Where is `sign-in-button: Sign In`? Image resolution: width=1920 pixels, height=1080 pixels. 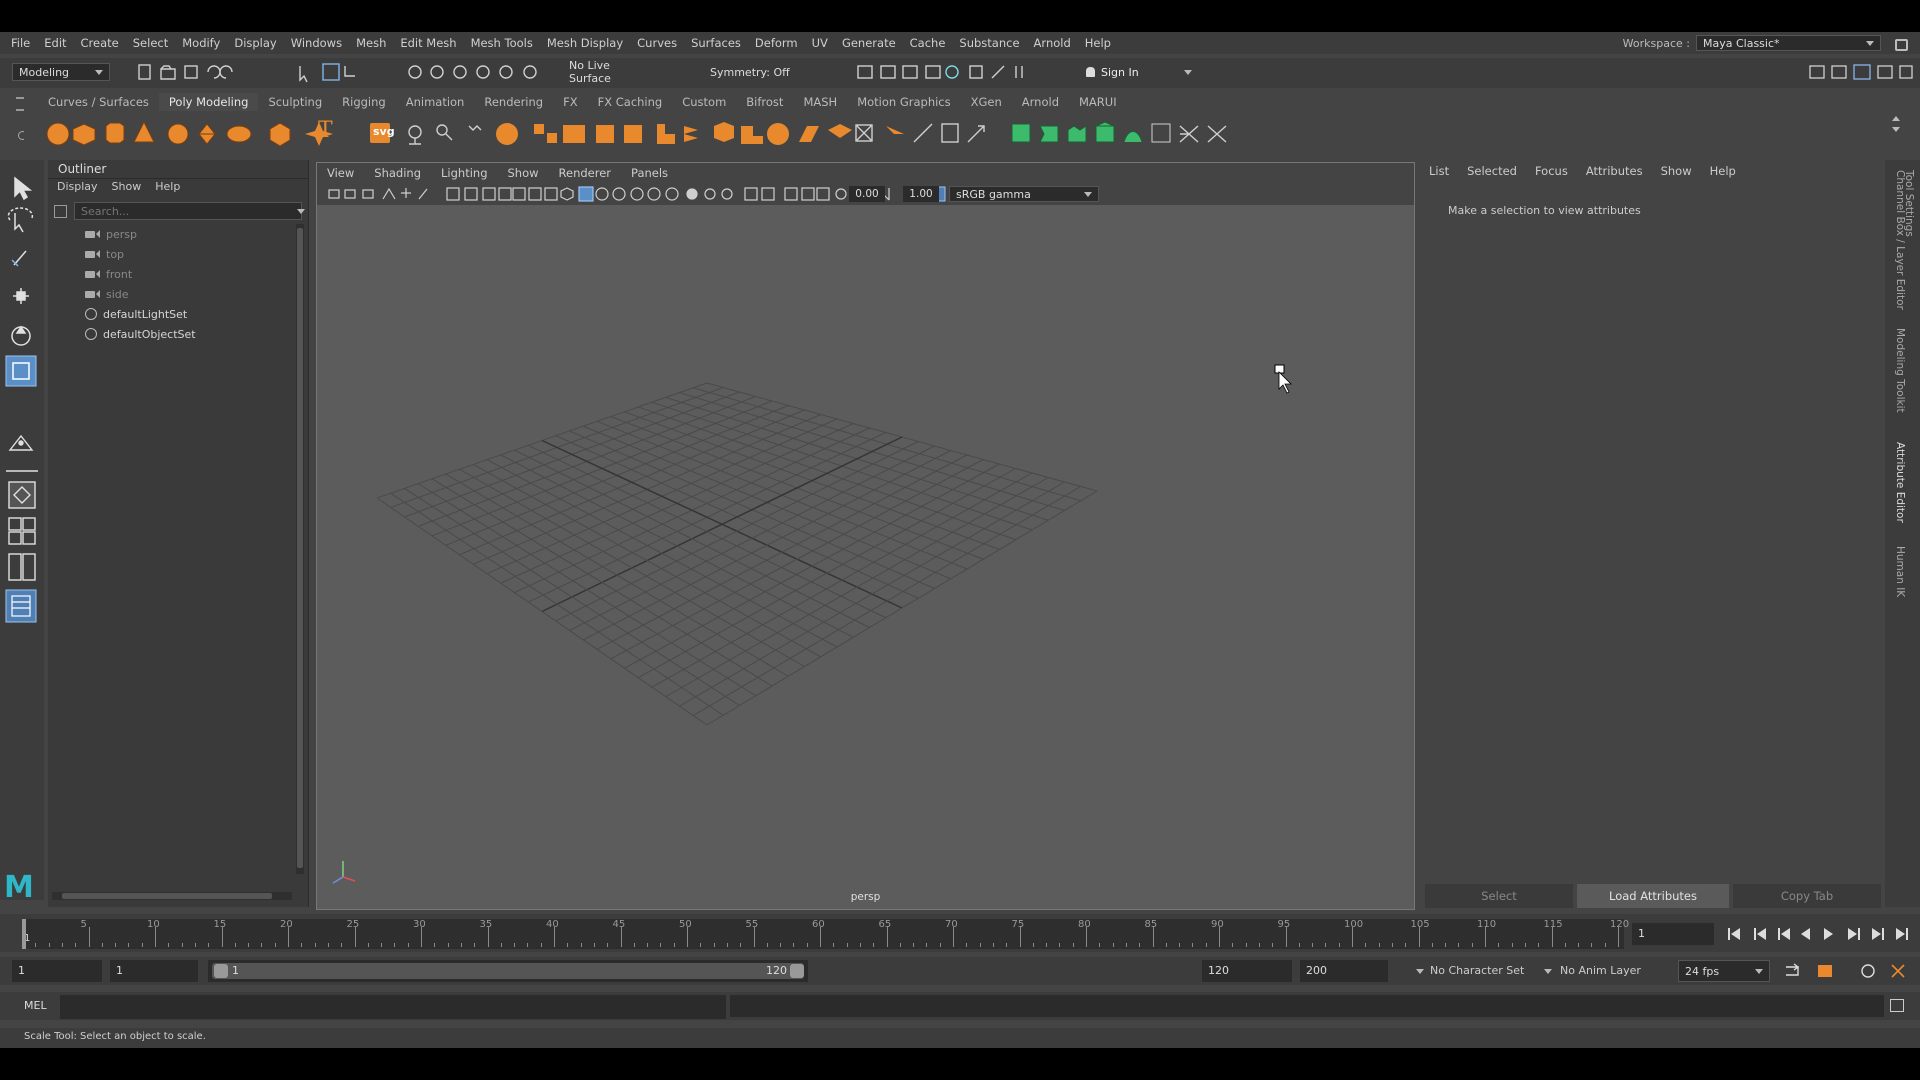
sign-in-button: Sign In is located at coordinates (1139, 72).